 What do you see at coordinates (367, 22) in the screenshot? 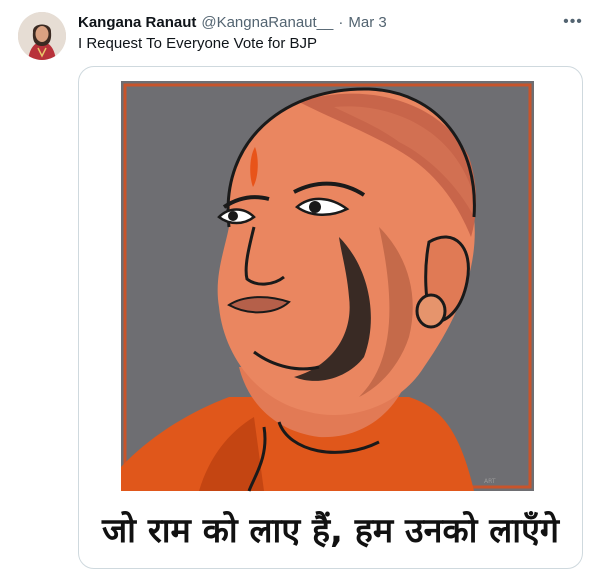
I see `tweet-date: Mar 3` at bounding box center [367, 22].